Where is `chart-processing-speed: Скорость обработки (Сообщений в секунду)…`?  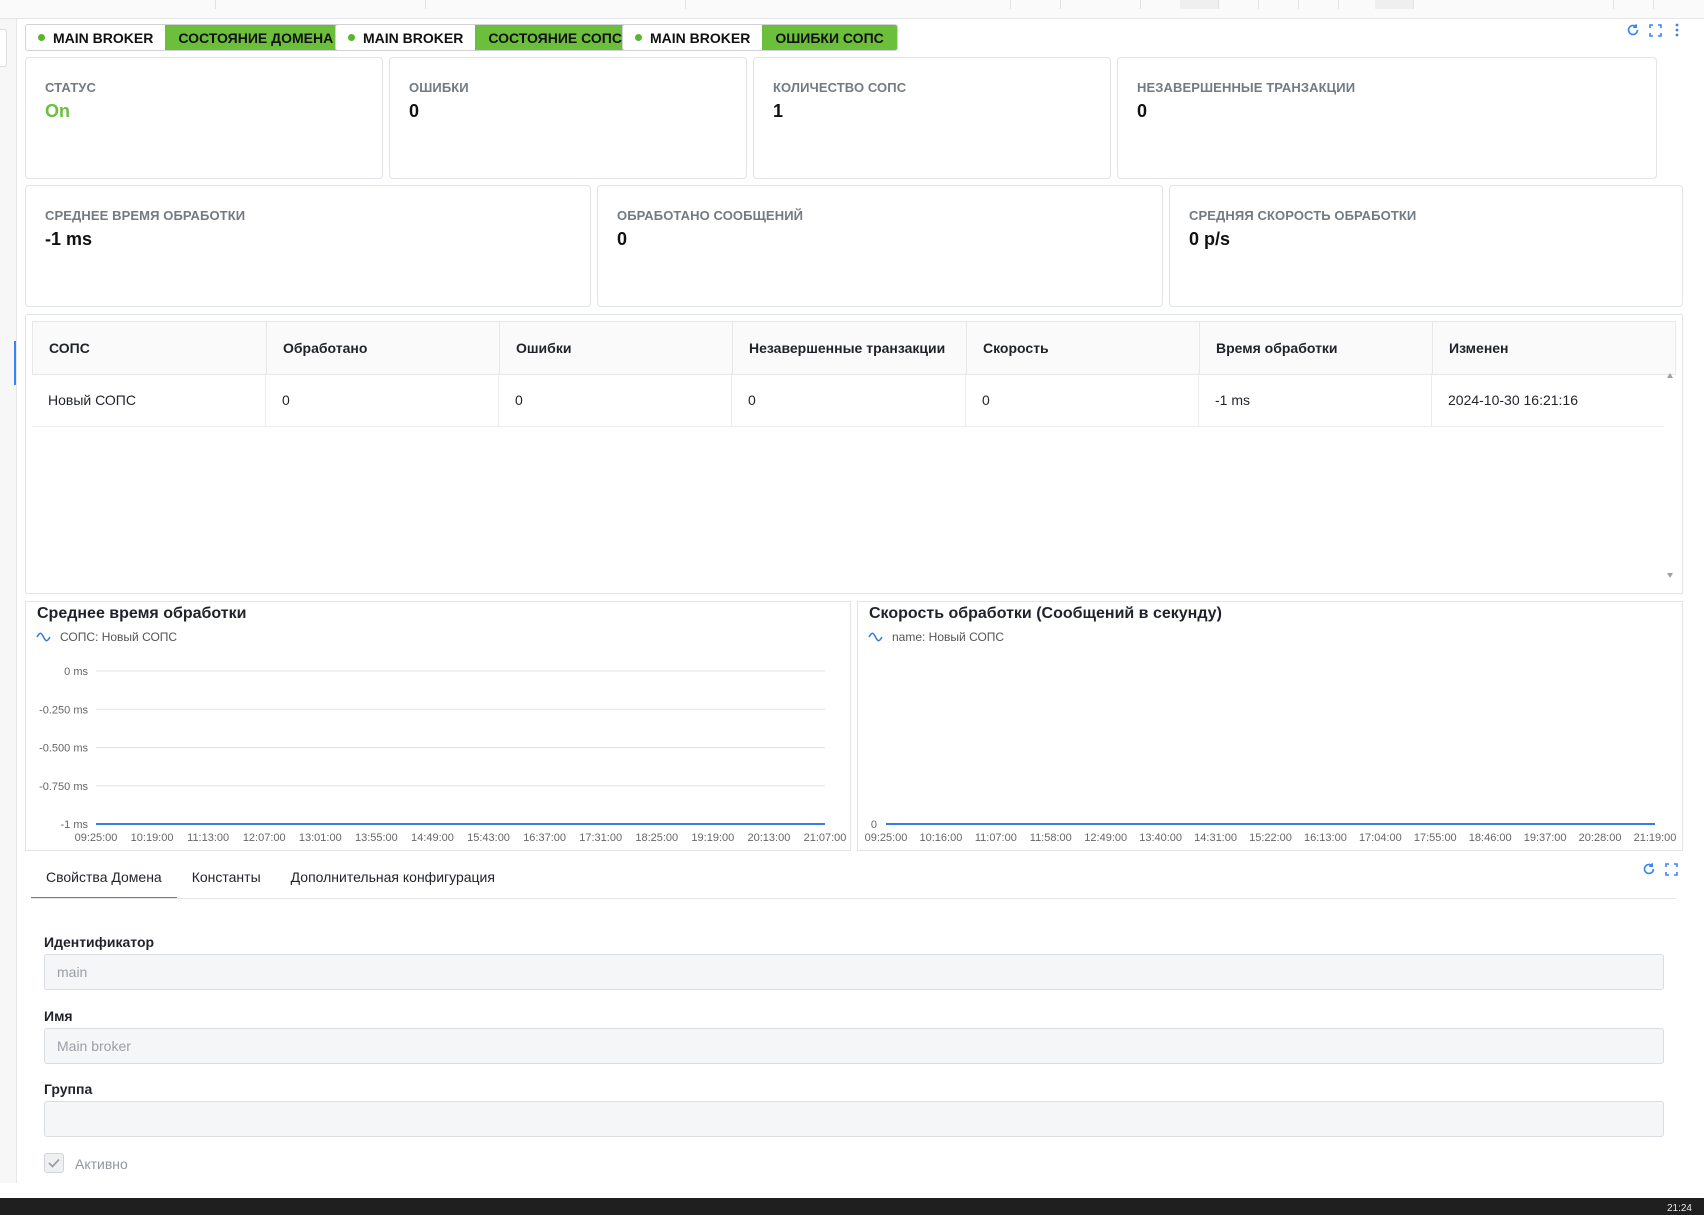 chart-processing-speed: Скорость обработки (Сообщений в секунду)… is located at coordinates (1270, 726).